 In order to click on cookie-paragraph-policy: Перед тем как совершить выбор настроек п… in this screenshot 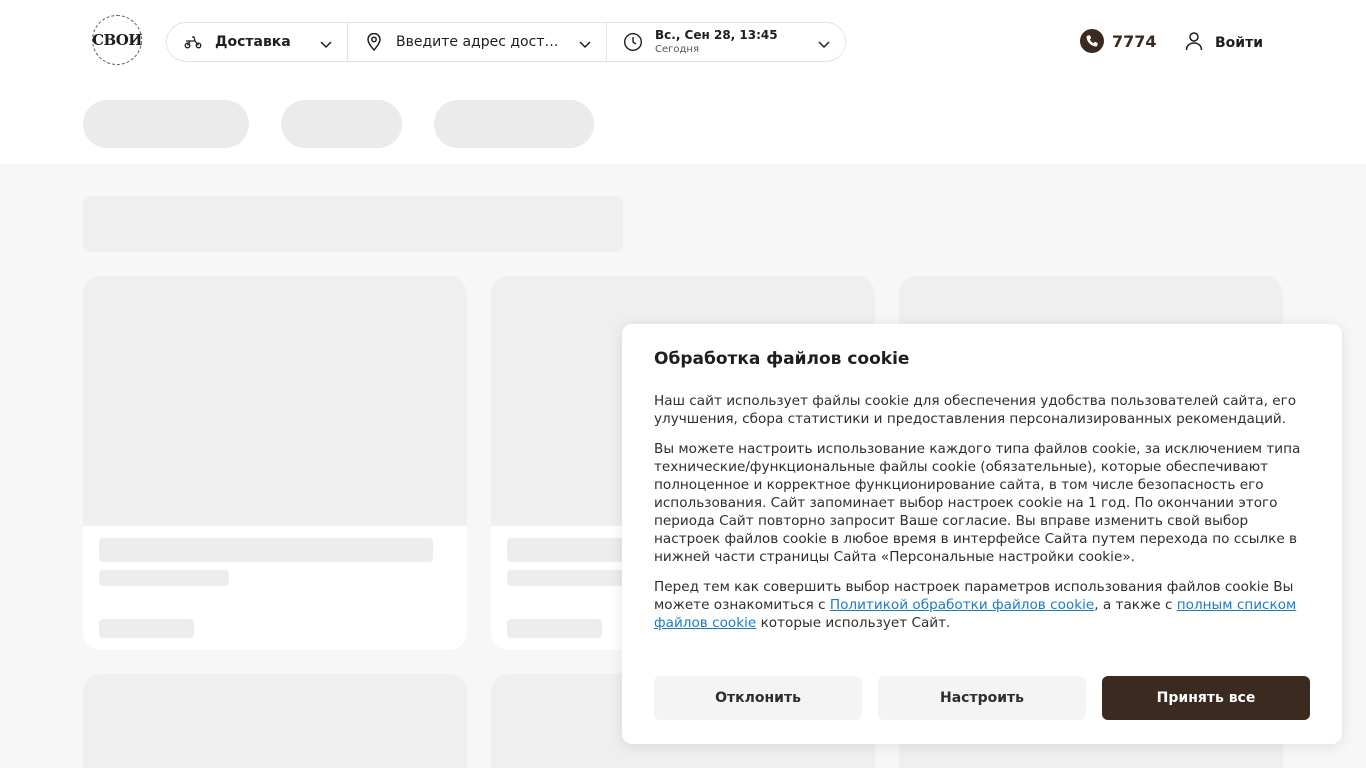, I will do `click(982, 605)`.